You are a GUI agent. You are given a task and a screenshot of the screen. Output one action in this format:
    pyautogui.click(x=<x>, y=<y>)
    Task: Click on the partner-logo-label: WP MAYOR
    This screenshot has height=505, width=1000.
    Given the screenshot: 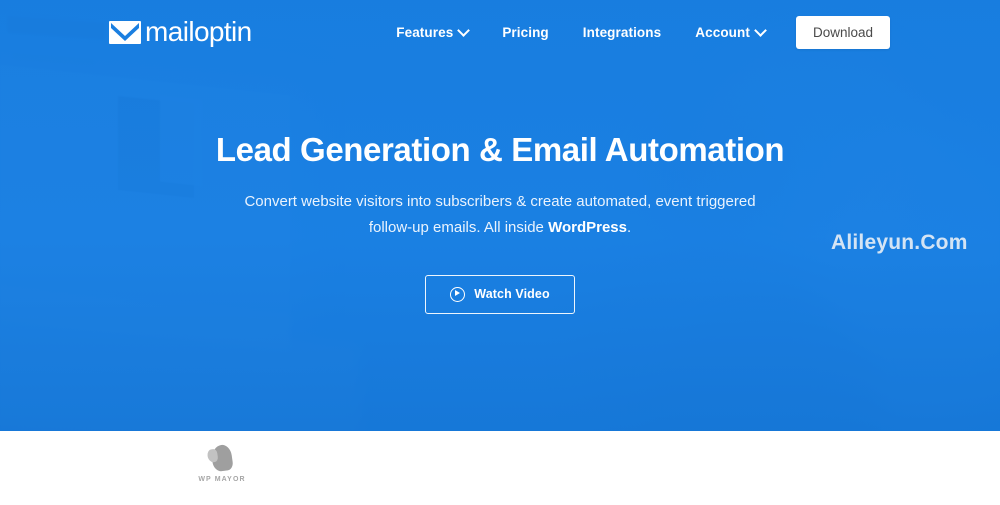 What is the action you would take?
    pyautogui.click(x=222, y=479)
    